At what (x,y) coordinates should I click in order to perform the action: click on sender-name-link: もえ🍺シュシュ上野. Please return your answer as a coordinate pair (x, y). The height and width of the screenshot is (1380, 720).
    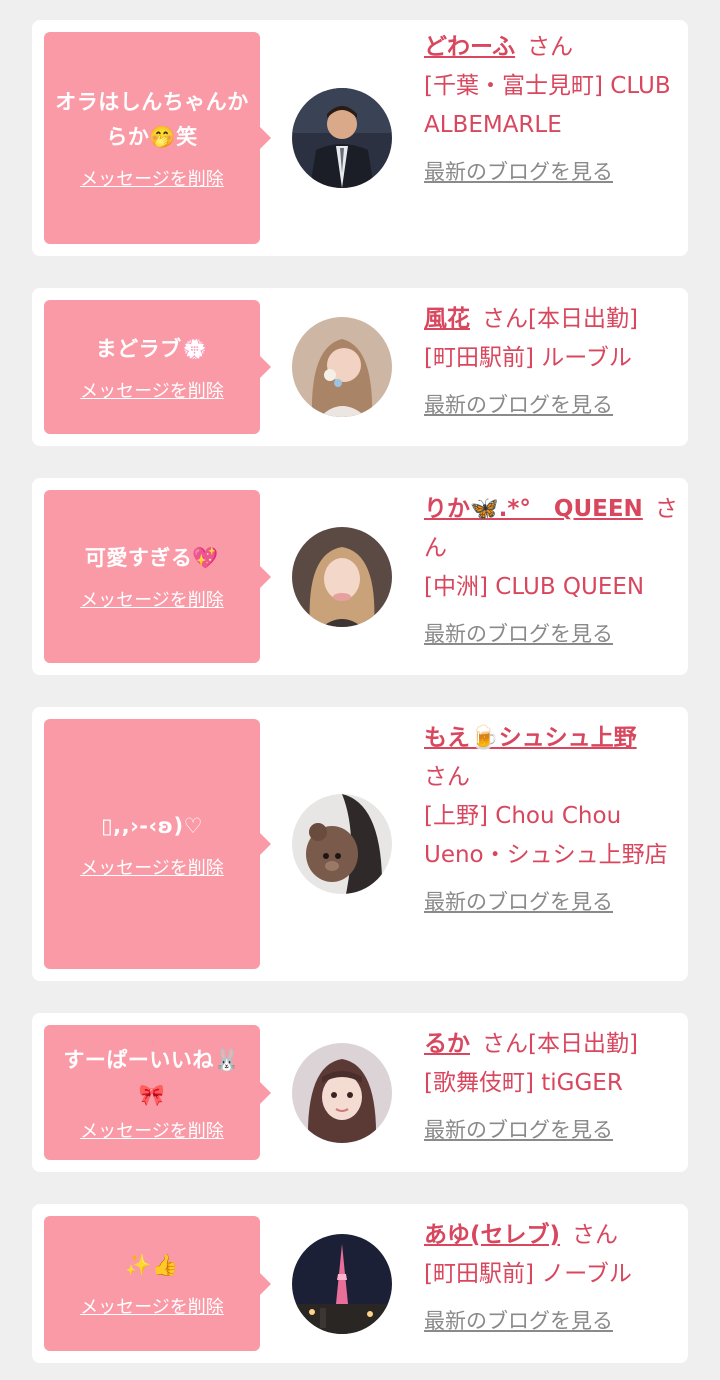
    Looking at the image, I should click on (530, 738).